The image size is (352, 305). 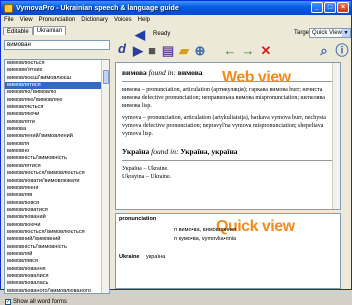 I want to click on folder-icon: ▰, so click(x=184, y=51).